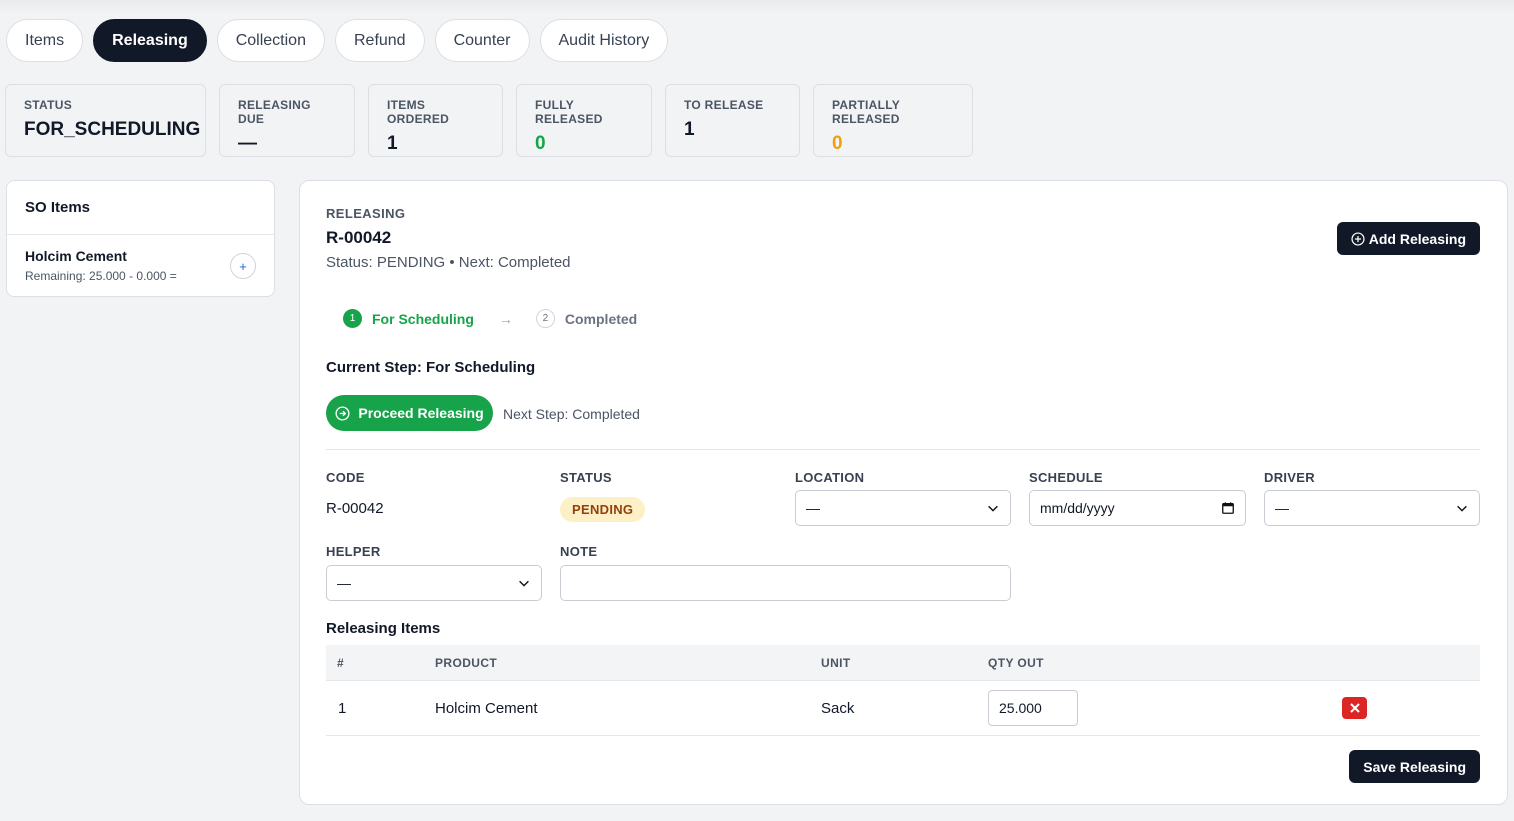  Describe the element at coordinates (270, 40) in the screenshot. I see `tab-collection: Collection` at that location.